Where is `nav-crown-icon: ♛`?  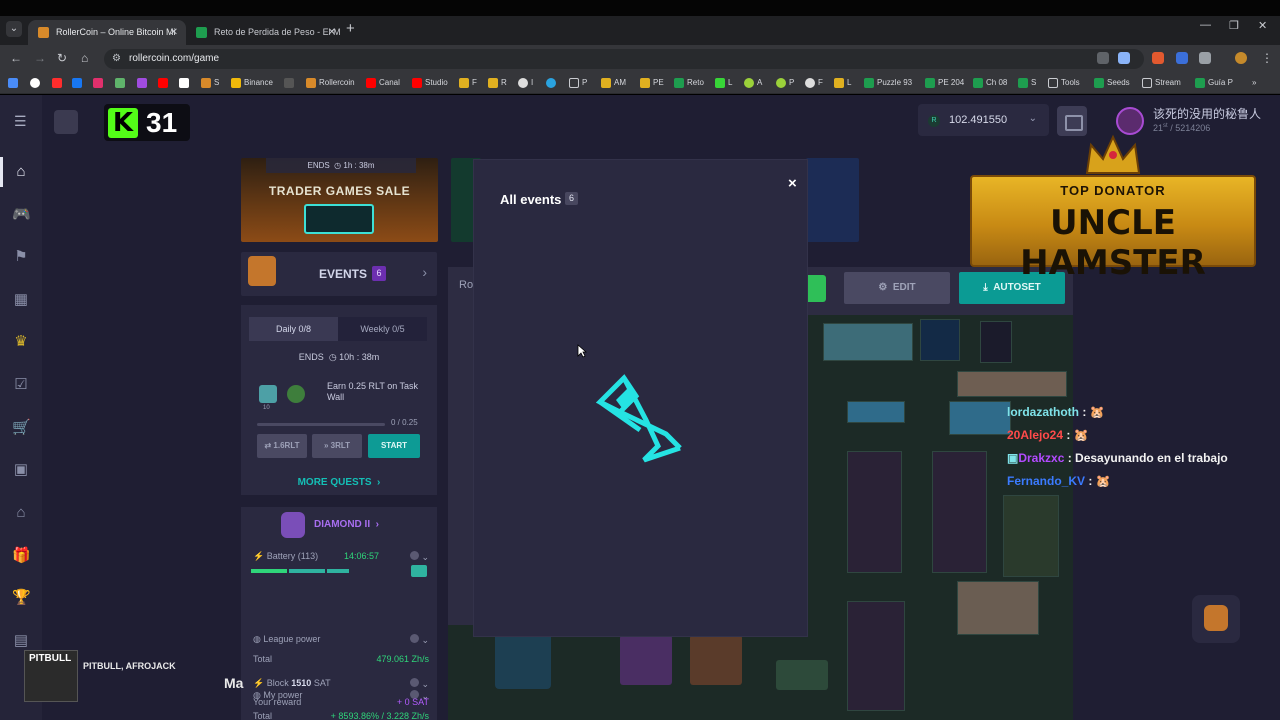 nav-crown-icon: ♛ is located at coordinates (21, 342).